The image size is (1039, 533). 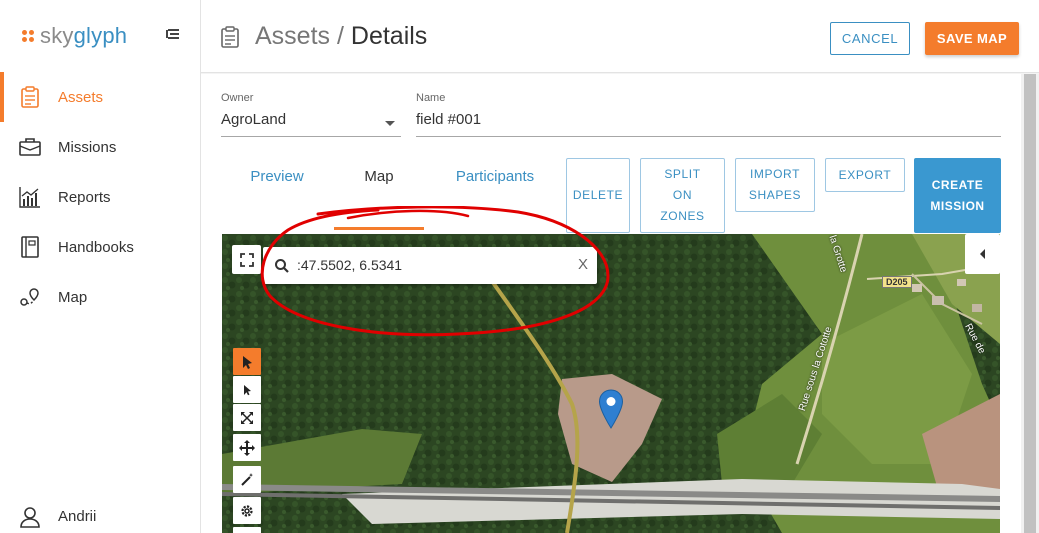 I want to click on settings-gear-icon, so click(x=247, y=510).